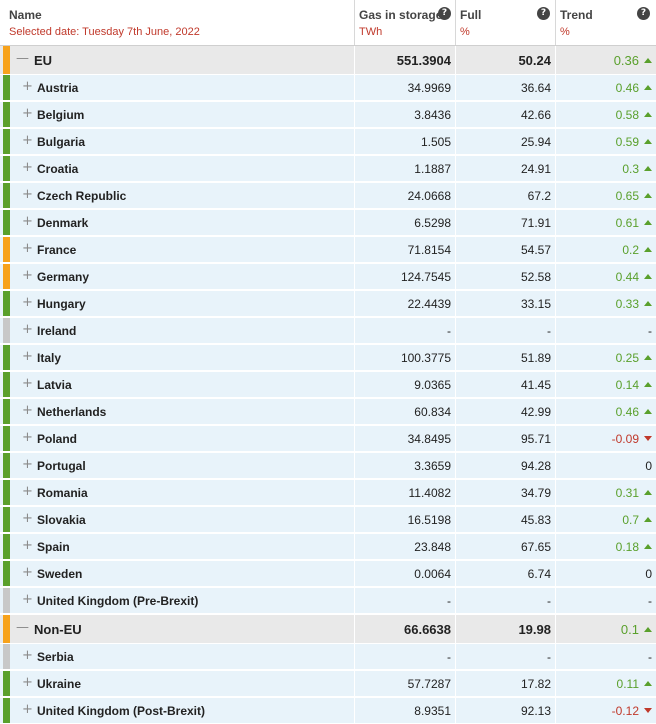  What do you see at coordinates (404, 60) in the screenshot?
I see `storage-cell: 551.3904` at bounding box center [404, 60].